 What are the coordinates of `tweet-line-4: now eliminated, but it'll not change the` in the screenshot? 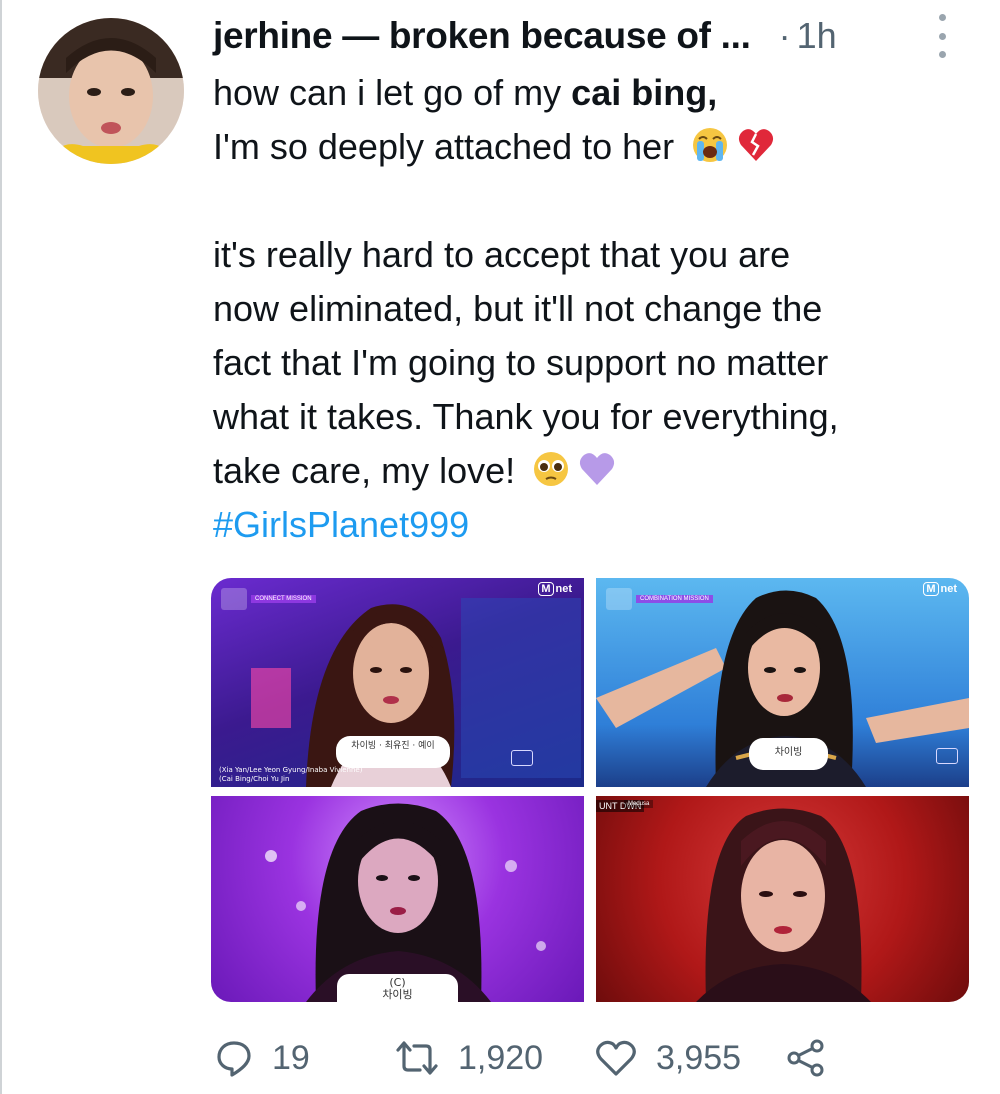 It's located at (518, 308).